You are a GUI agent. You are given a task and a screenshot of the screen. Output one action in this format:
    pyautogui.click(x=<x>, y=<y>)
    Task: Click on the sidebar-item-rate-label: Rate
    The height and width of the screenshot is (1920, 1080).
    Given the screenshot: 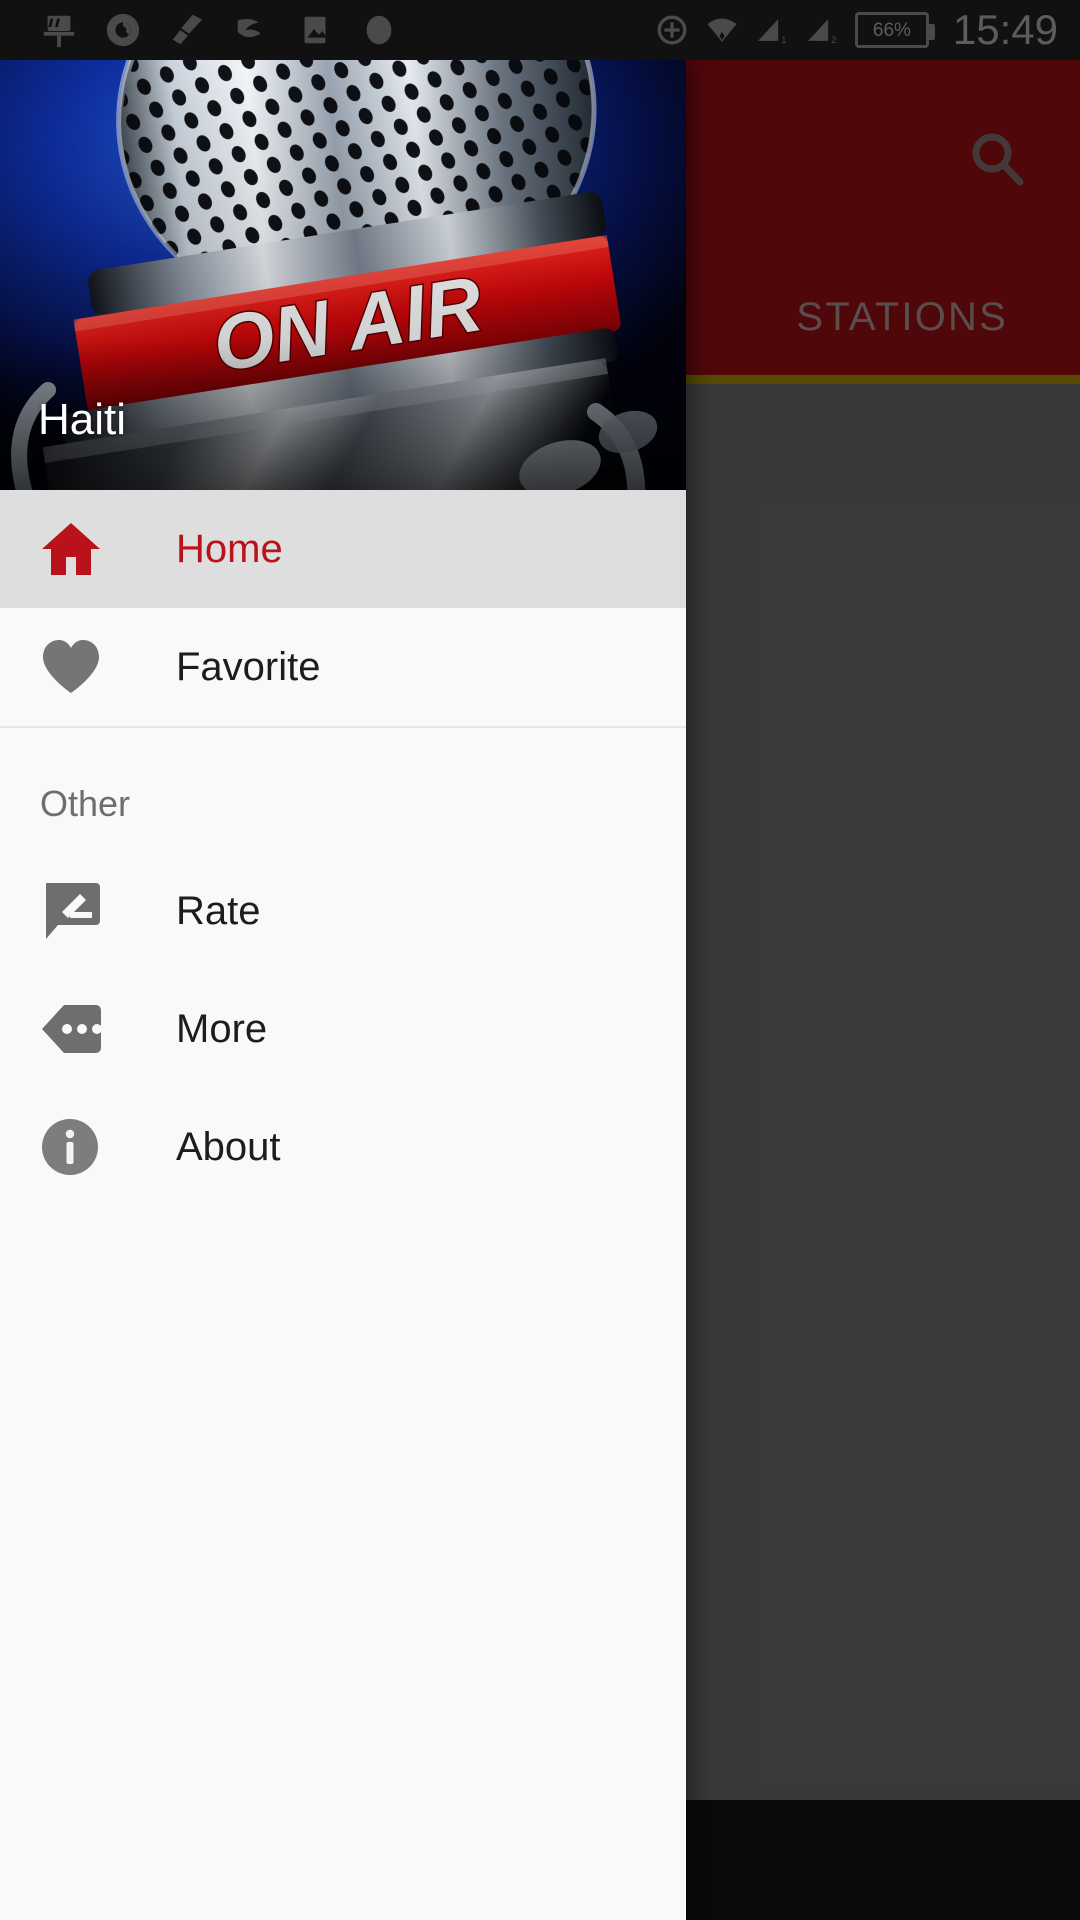 What is the action you would take?
    pyautogui.click(x=218, y=911)
    